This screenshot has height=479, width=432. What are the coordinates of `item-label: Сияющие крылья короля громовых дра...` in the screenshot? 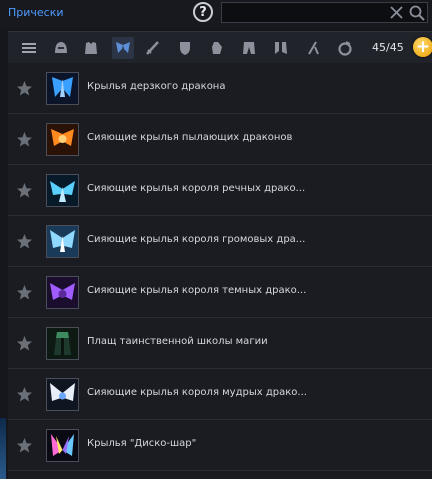 It's located at (196, 239).